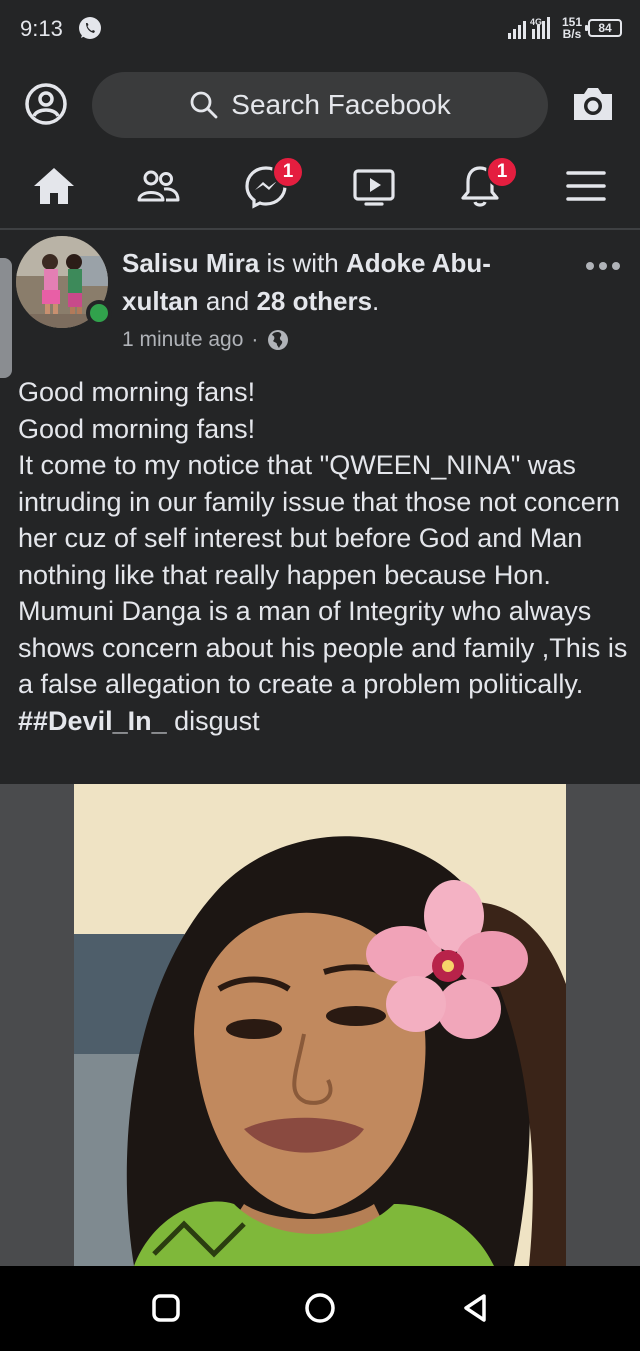 Image resolution: width=640 pixels, height=1351 pixels. Describe the element at coordinates (166, 1308) in the screenshot. I see `recents-icon` at that location.